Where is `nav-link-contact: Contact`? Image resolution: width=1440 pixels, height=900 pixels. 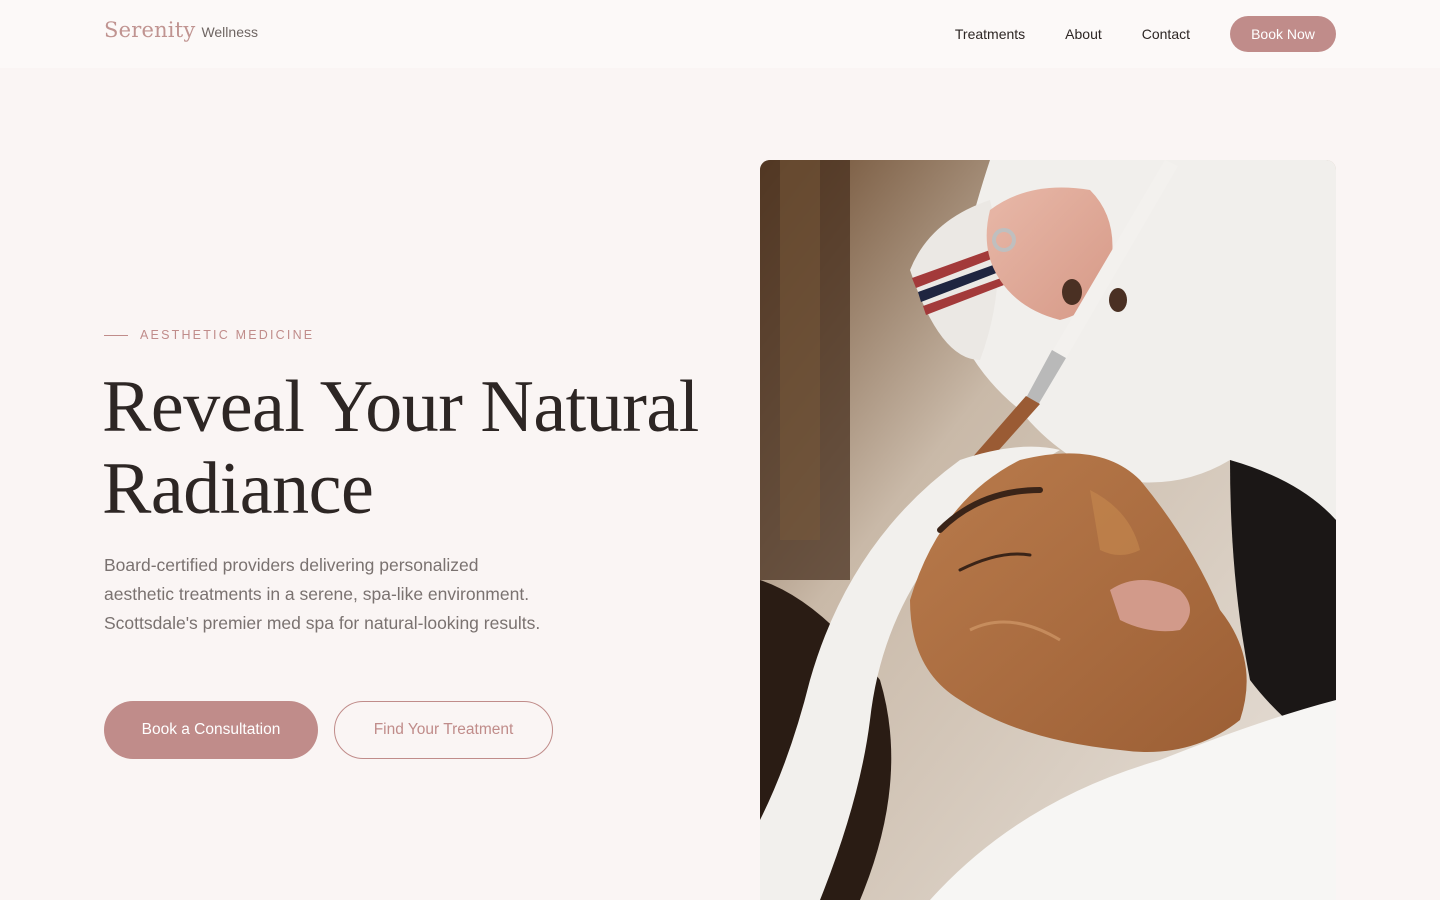
nav-link-contact: Contact is located at coordinates (1166, 34).